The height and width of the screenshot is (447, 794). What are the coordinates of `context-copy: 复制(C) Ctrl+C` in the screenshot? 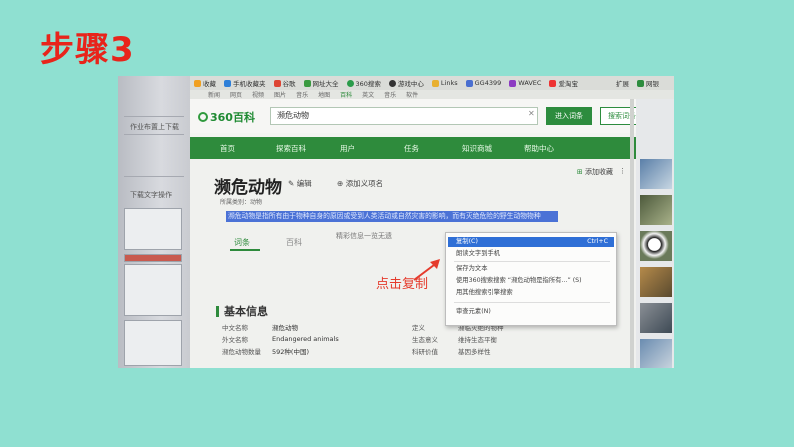 It's located at (531, 242).